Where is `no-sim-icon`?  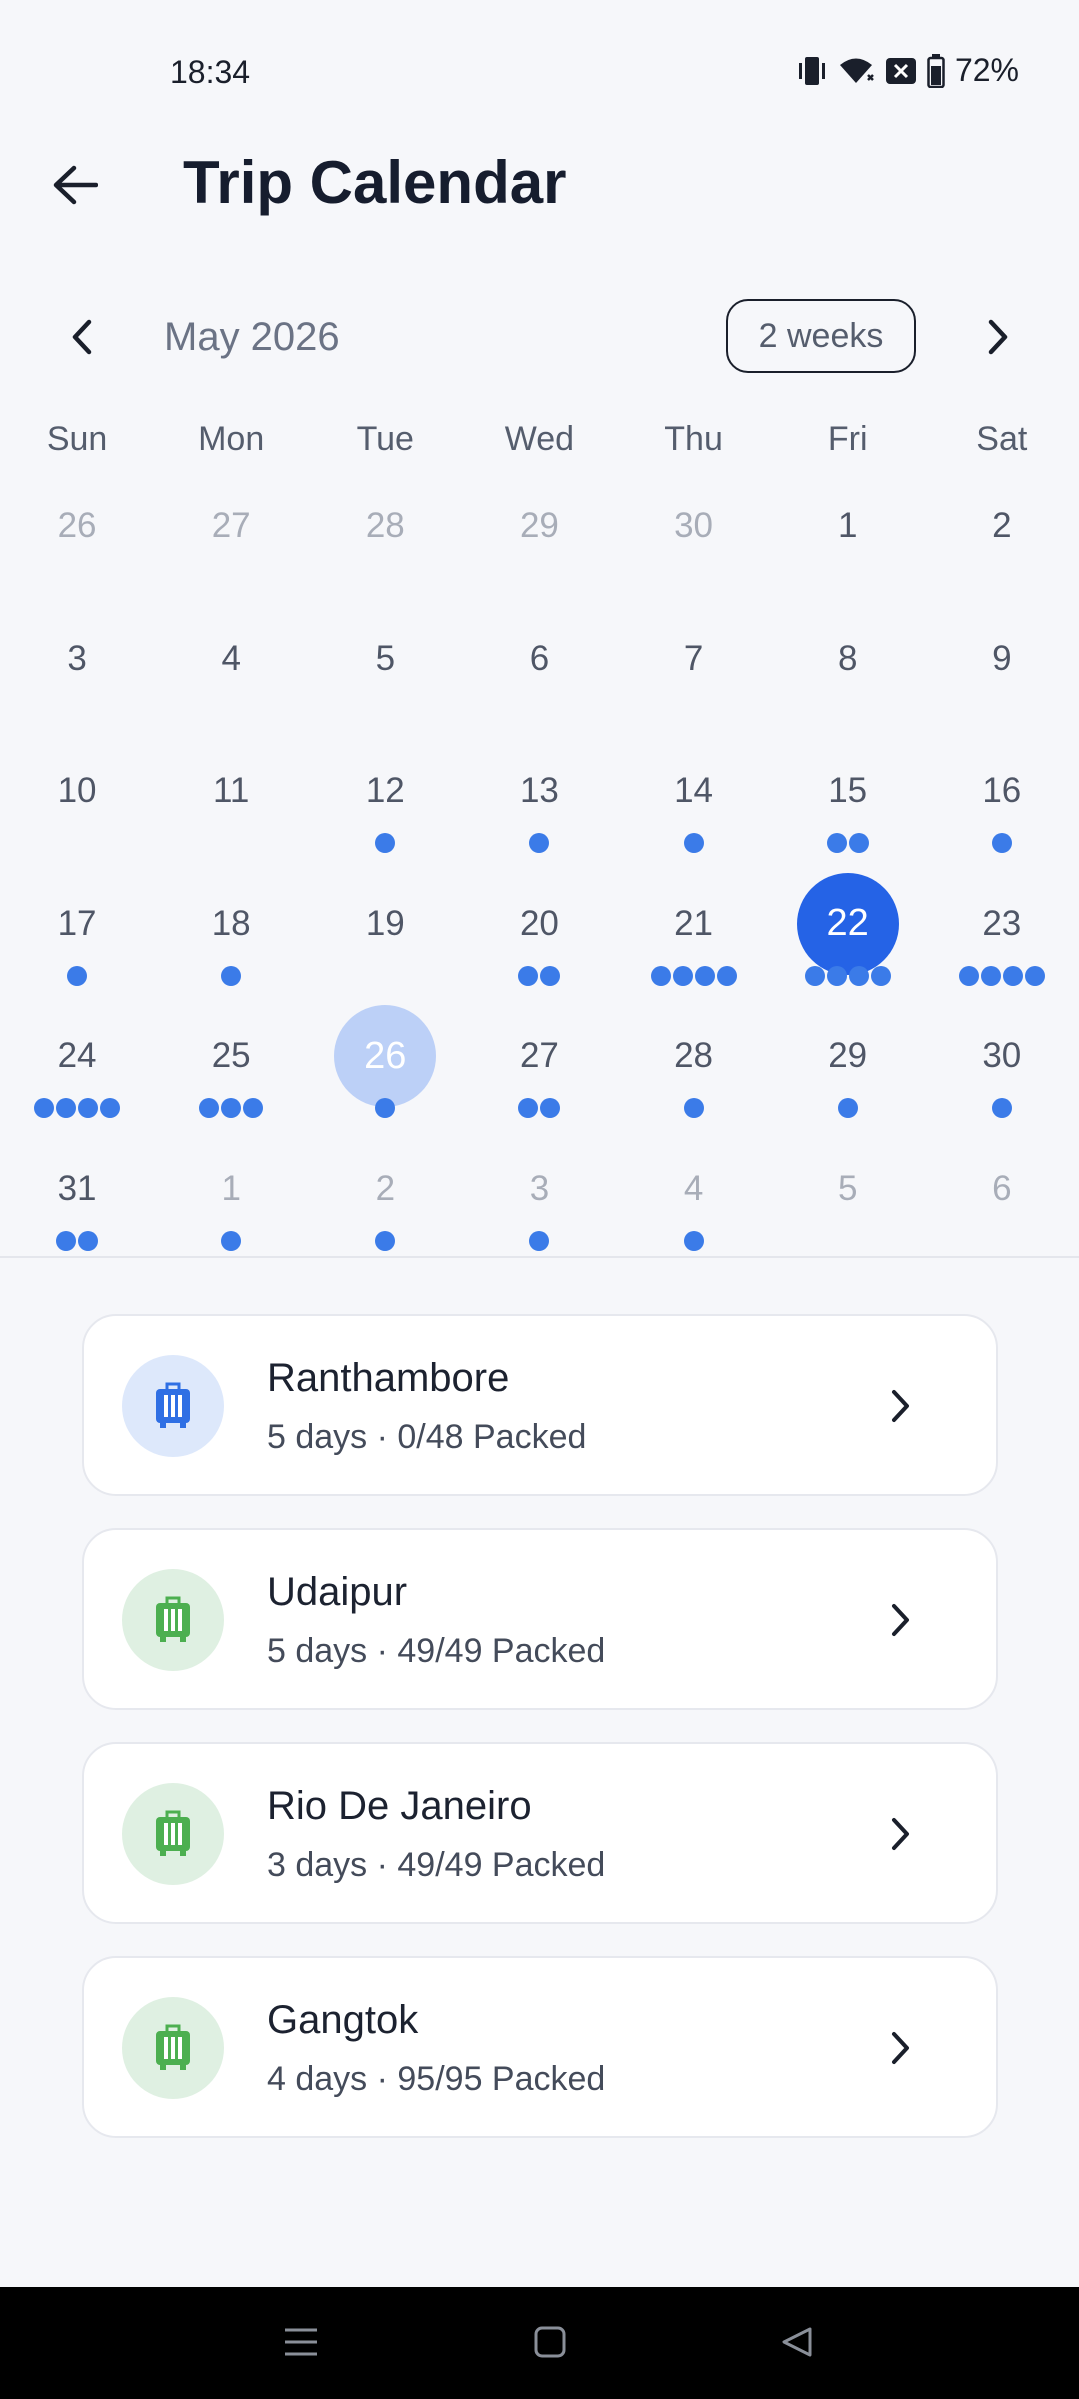
no-sim-icon is located at coordinates (901, 71).